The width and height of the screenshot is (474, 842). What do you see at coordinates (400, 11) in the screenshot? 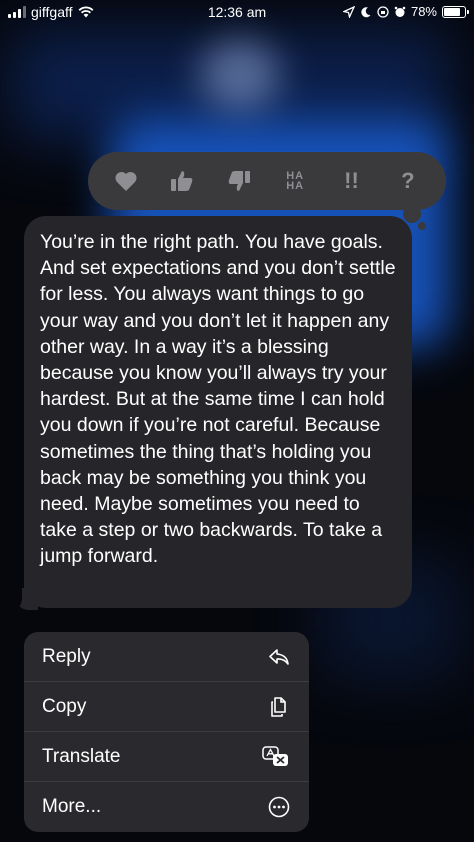
I see `alarm-icon` at bounding box center [400, 11].